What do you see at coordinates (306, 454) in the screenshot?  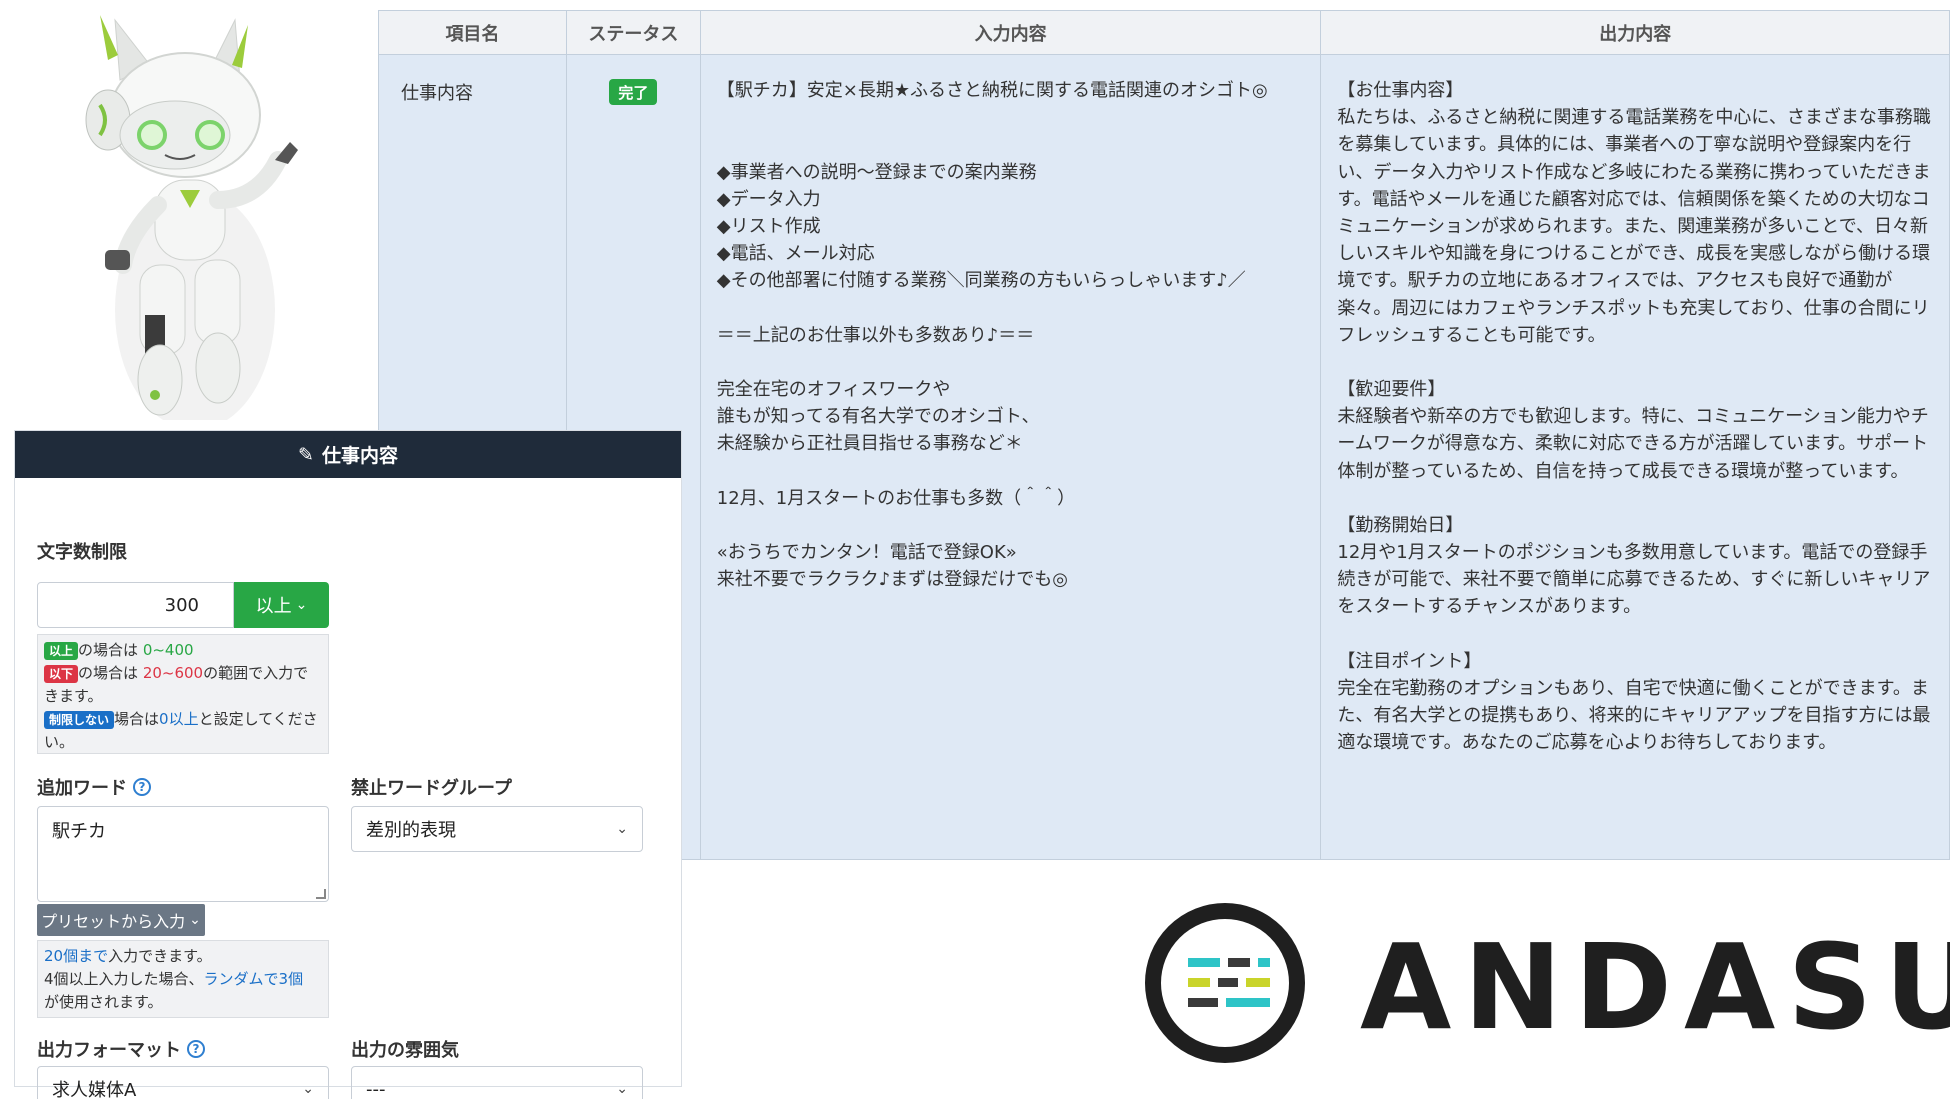 I see `pen-icon: ✎` at bounding box center [306, 454].